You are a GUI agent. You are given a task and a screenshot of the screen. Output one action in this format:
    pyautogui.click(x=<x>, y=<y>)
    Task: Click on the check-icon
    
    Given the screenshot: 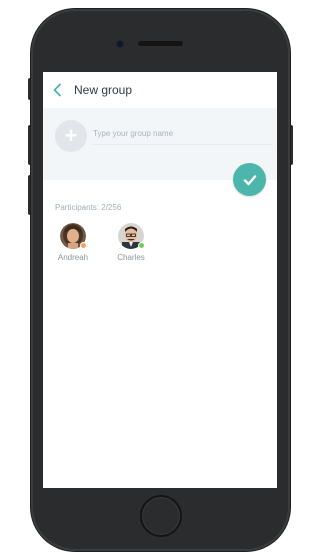 What is the action you would take?
    pyautogui.click(x=249, y=179)
    